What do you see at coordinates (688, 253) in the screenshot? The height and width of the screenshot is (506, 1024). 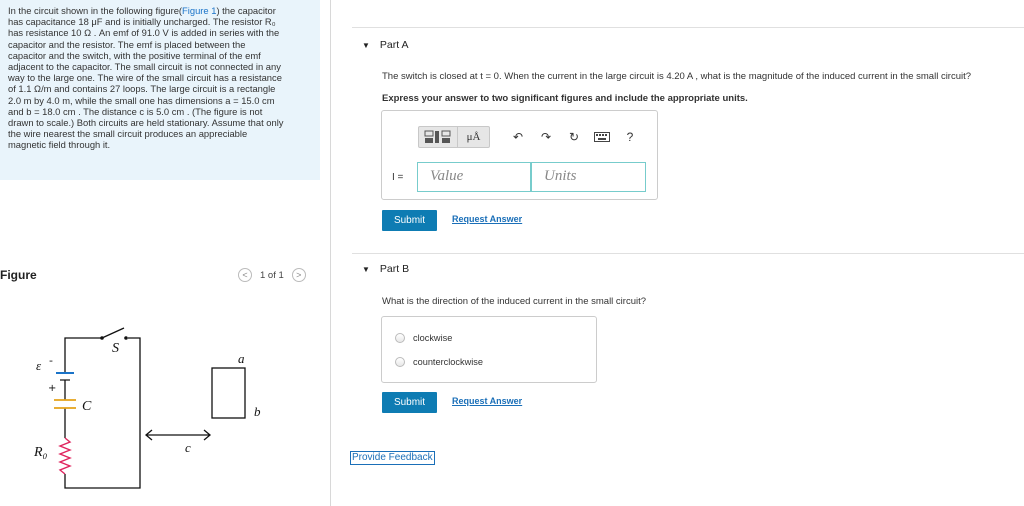 I see `part-b-divider` at bounding box center [688, 253].